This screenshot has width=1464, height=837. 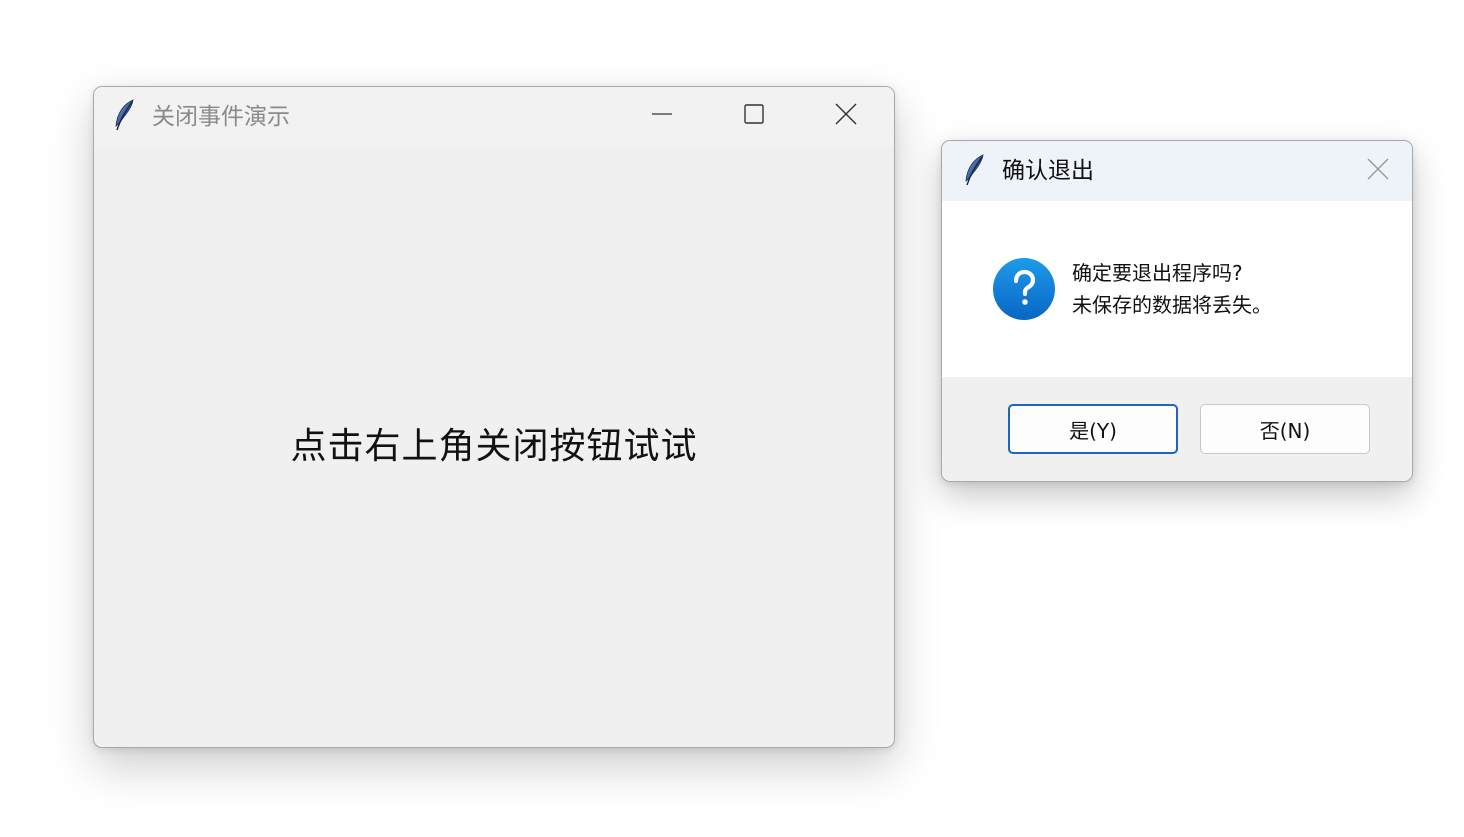 I want to click on maximize-icon, so click(x=754, y=116).